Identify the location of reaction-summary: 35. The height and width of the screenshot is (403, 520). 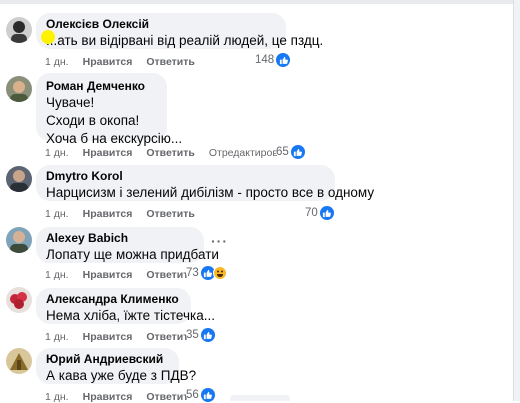
(200, 335).